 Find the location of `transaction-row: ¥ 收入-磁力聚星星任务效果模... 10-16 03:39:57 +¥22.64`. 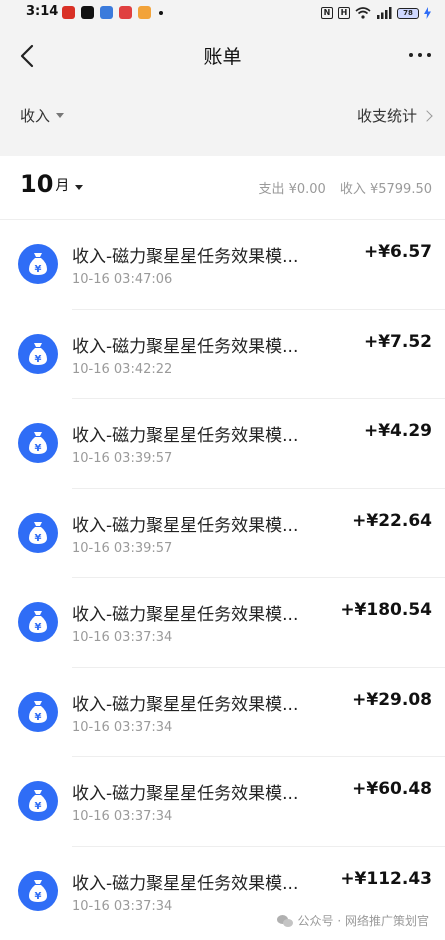

transaction-row: ¥ 收入-磁力聚星星任务效果模... 10-16 03:39:57 +¥22.64 is located at coordinates (222, 533).